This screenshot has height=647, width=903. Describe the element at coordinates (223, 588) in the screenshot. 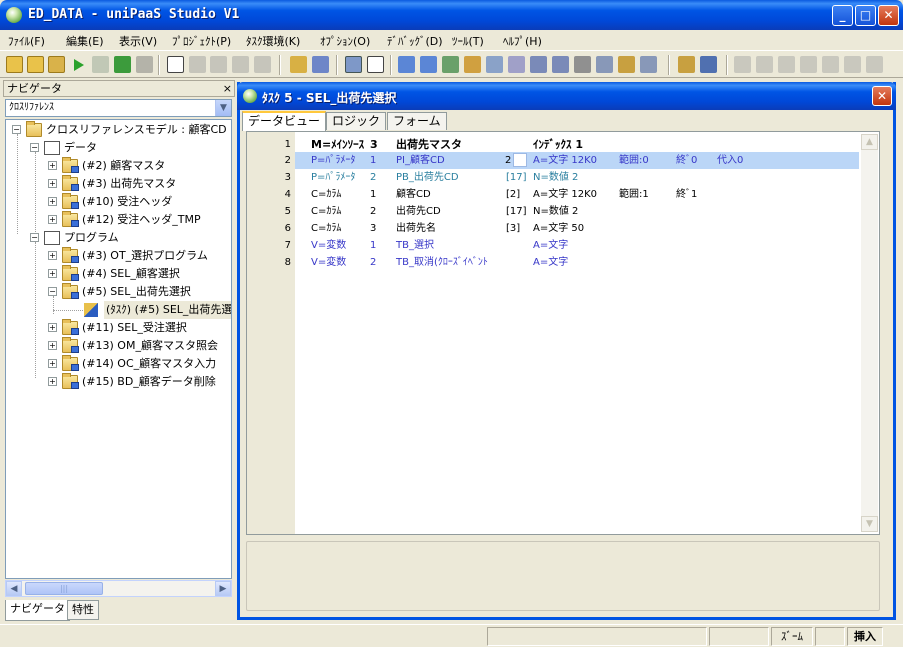

I see `scroll-right-icon: ▶` at that location.